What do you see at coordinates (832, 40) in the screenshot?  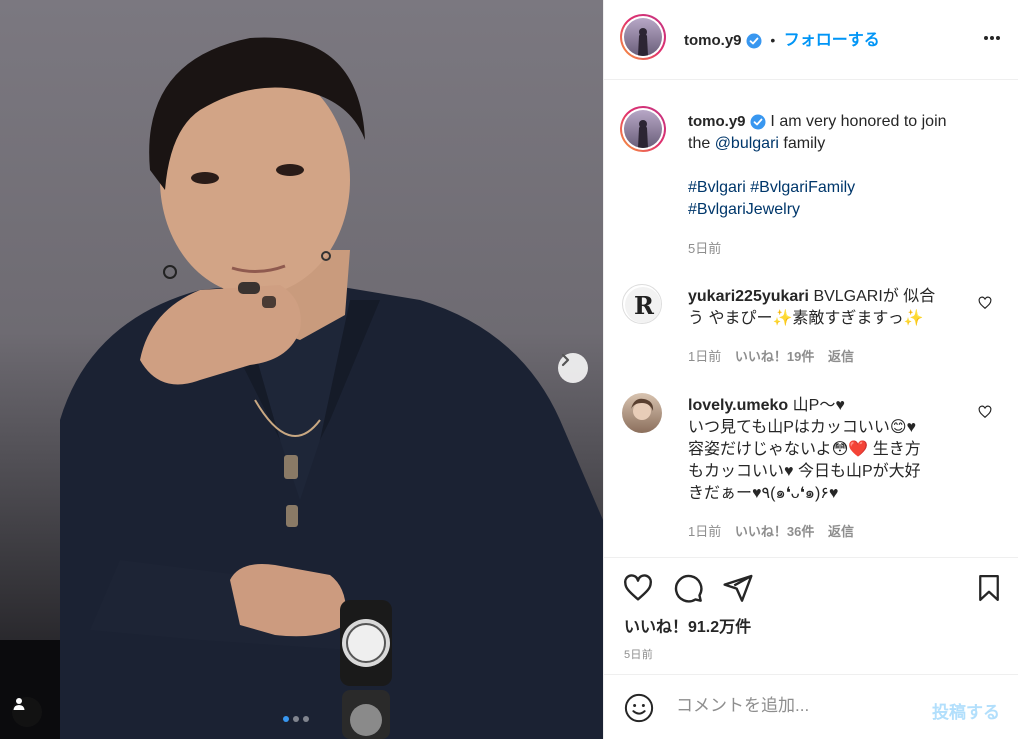 I see `follow-button: フォローする` at bounding box center [832, 40].